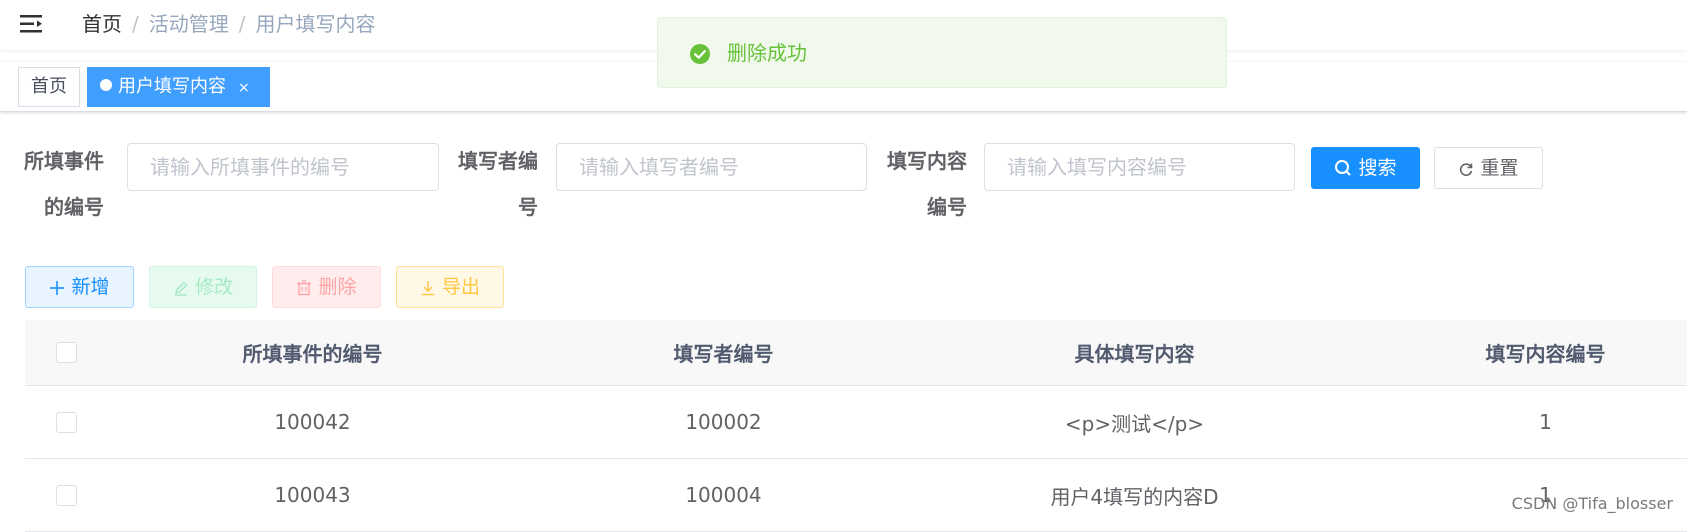 The height and width of the screenshot is (532, 1687). I want to click on message-text: 删除成功, so click(767, 53).